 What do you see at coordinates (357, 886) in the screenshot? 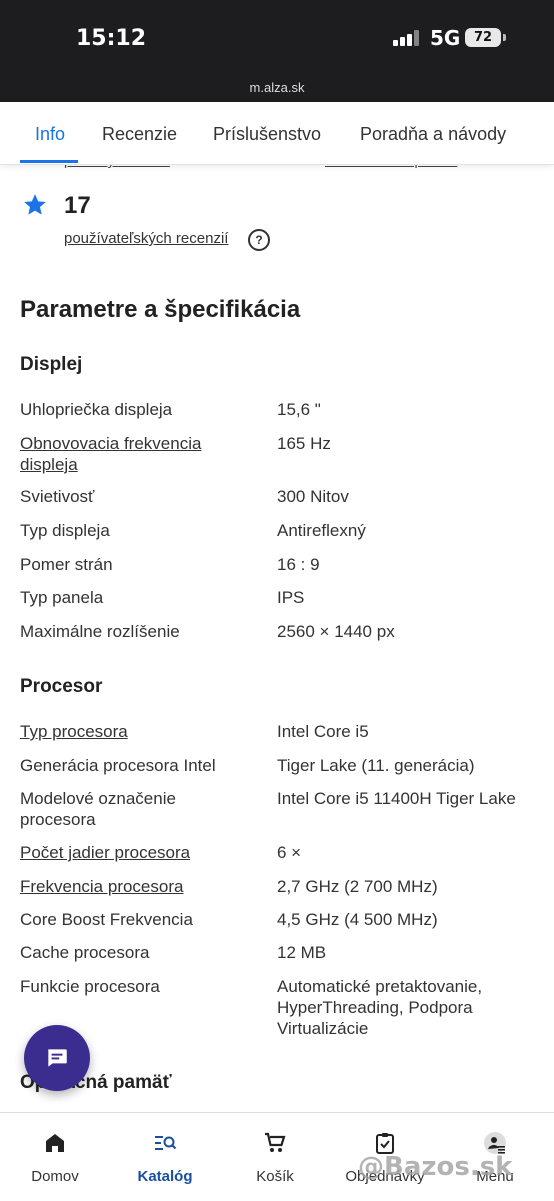
I see `spec-value: 2,7 GHz (2 700 MHz)` at bounding box center [357, 886].